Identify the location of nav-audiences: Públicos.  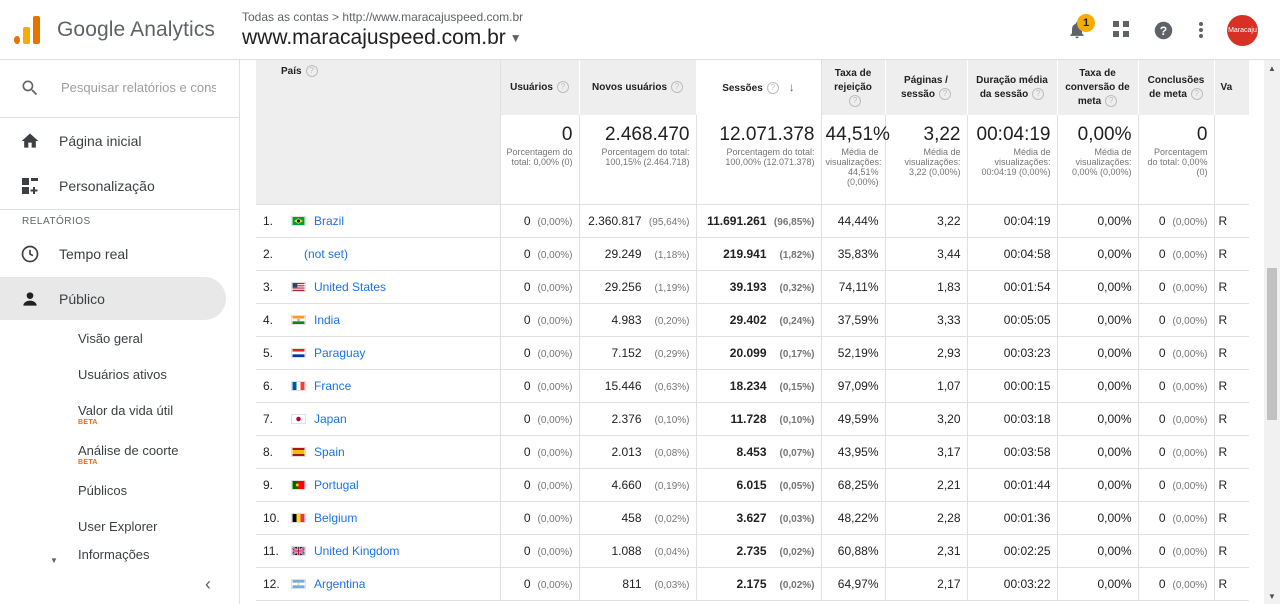
(102, 490).